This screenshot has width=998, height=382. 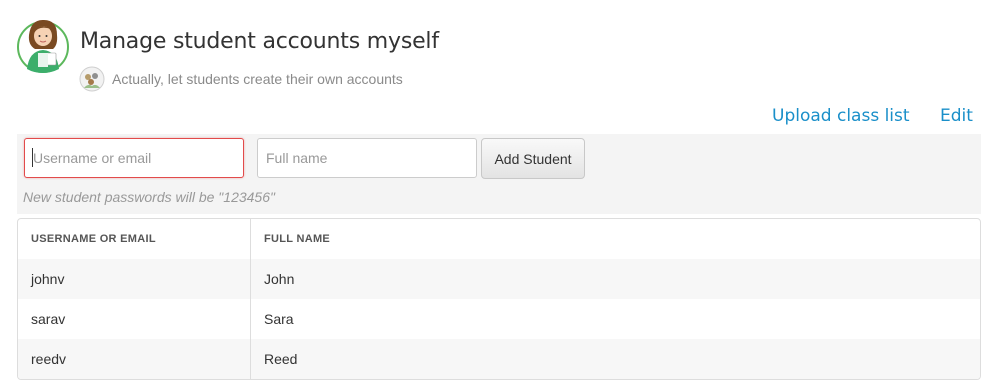 What do you see at coordinates (92, 79) in the screenshot?
I see `students-group-icon` at bounding box center [92, 79].